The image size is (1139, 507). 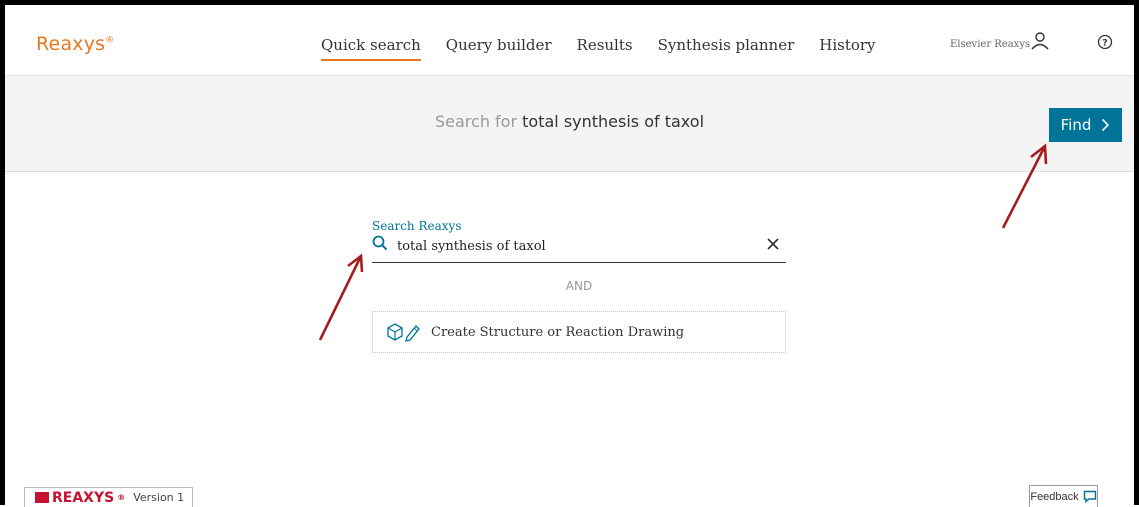 I want to click on feedback-button: Feedback, so click(x=1063, y=496).